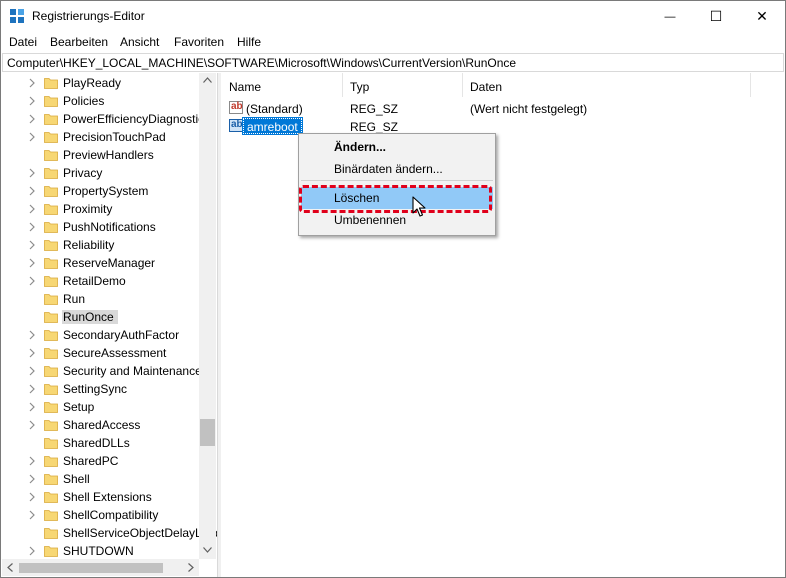 Image resolution: width=786 pixels, height=578 pixels. Describe the element at coordinates (114, 137) in the screenshot. I see `tree-item-label: PrecisionTouchPad` at that location.